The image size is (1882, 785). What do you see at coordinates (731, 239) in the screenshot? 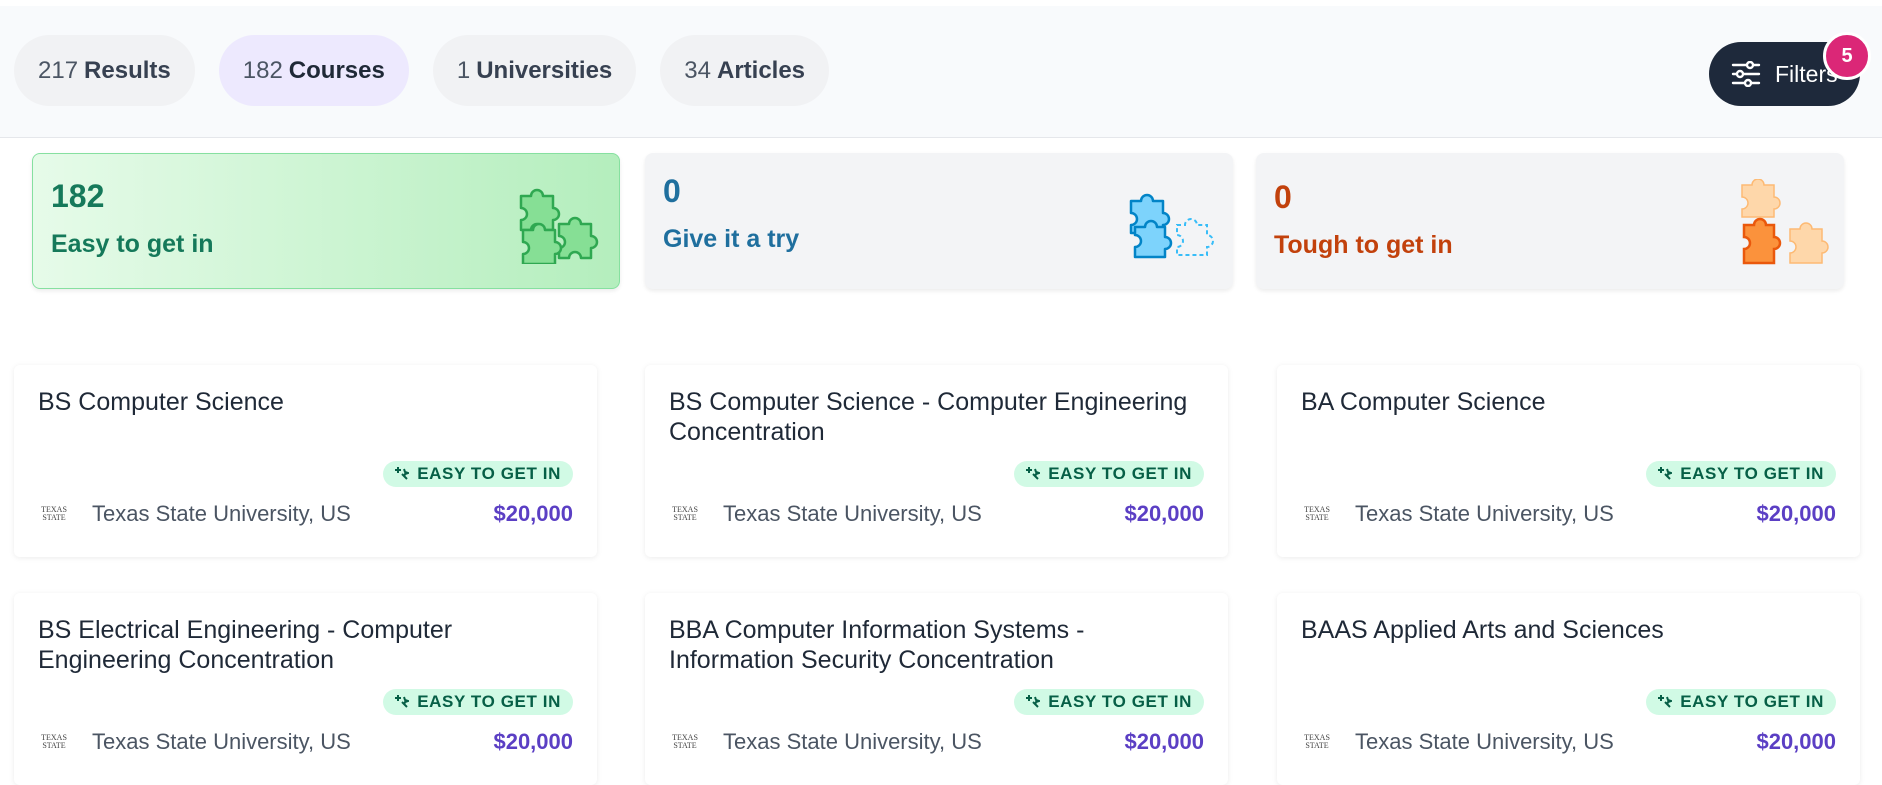
I see `stat-try-label: Give it a try` at bounding box center [731, 239].